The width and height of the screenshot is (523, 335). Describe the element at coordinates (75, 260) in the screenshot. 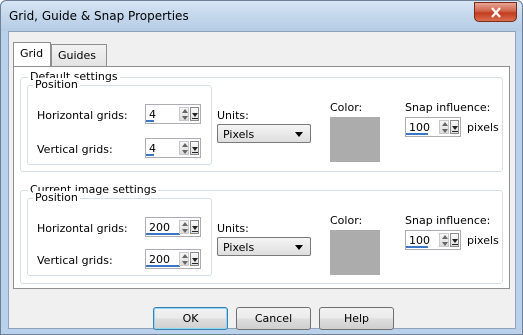

I see `current-vertical-label: Vertical grids:` at that location.